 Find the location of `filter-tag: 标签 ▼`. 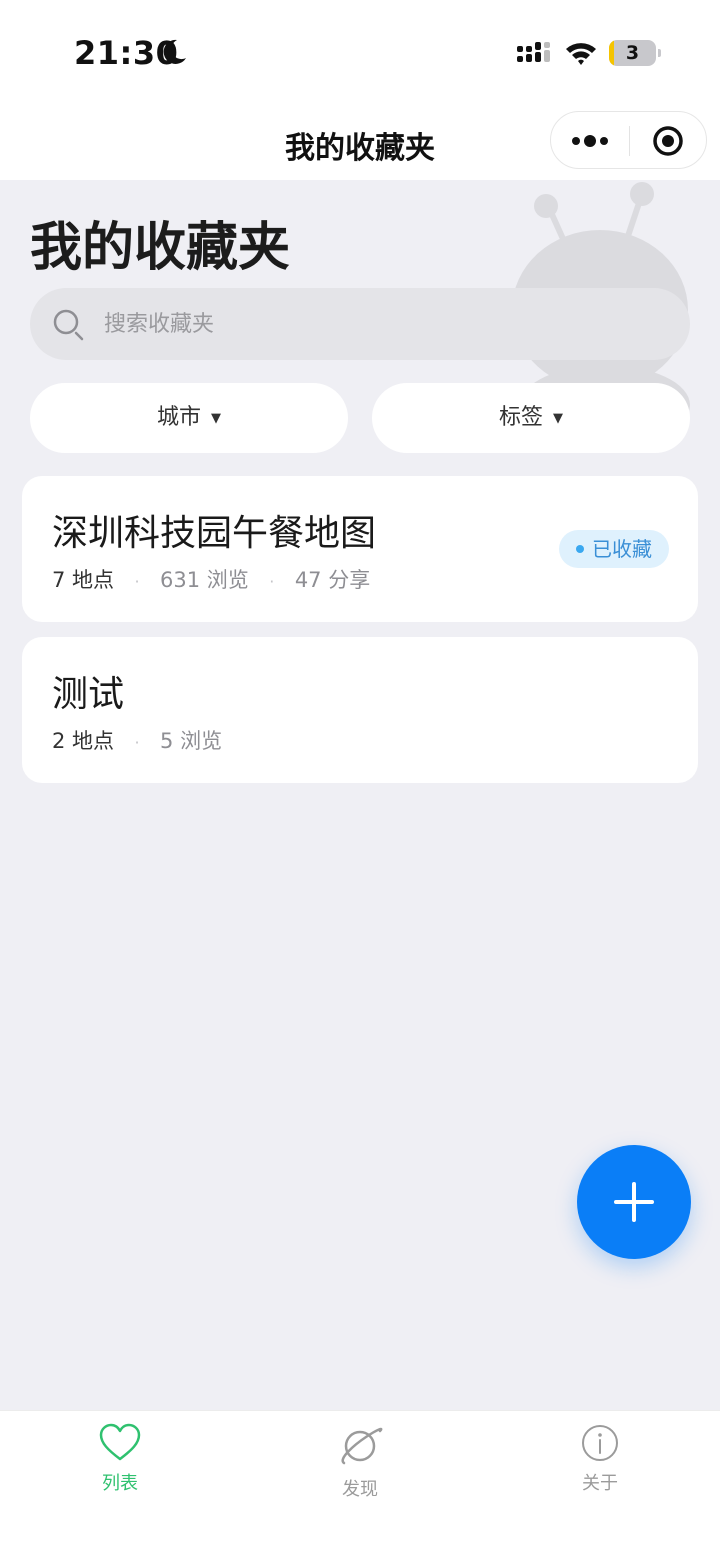

filter-tag: 标签 ▼ is located at coordinates (531, 418).